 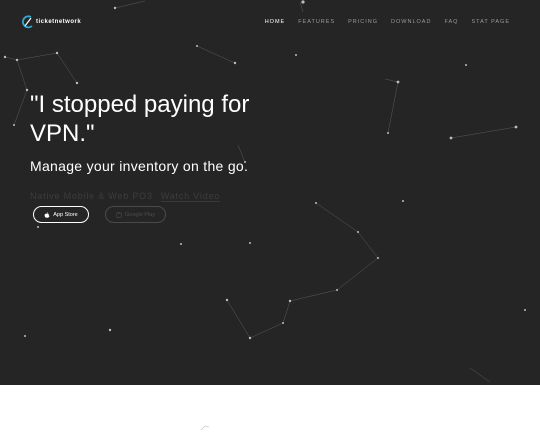 I want to click on nav-home: HOME, so click(x=275, y=22).